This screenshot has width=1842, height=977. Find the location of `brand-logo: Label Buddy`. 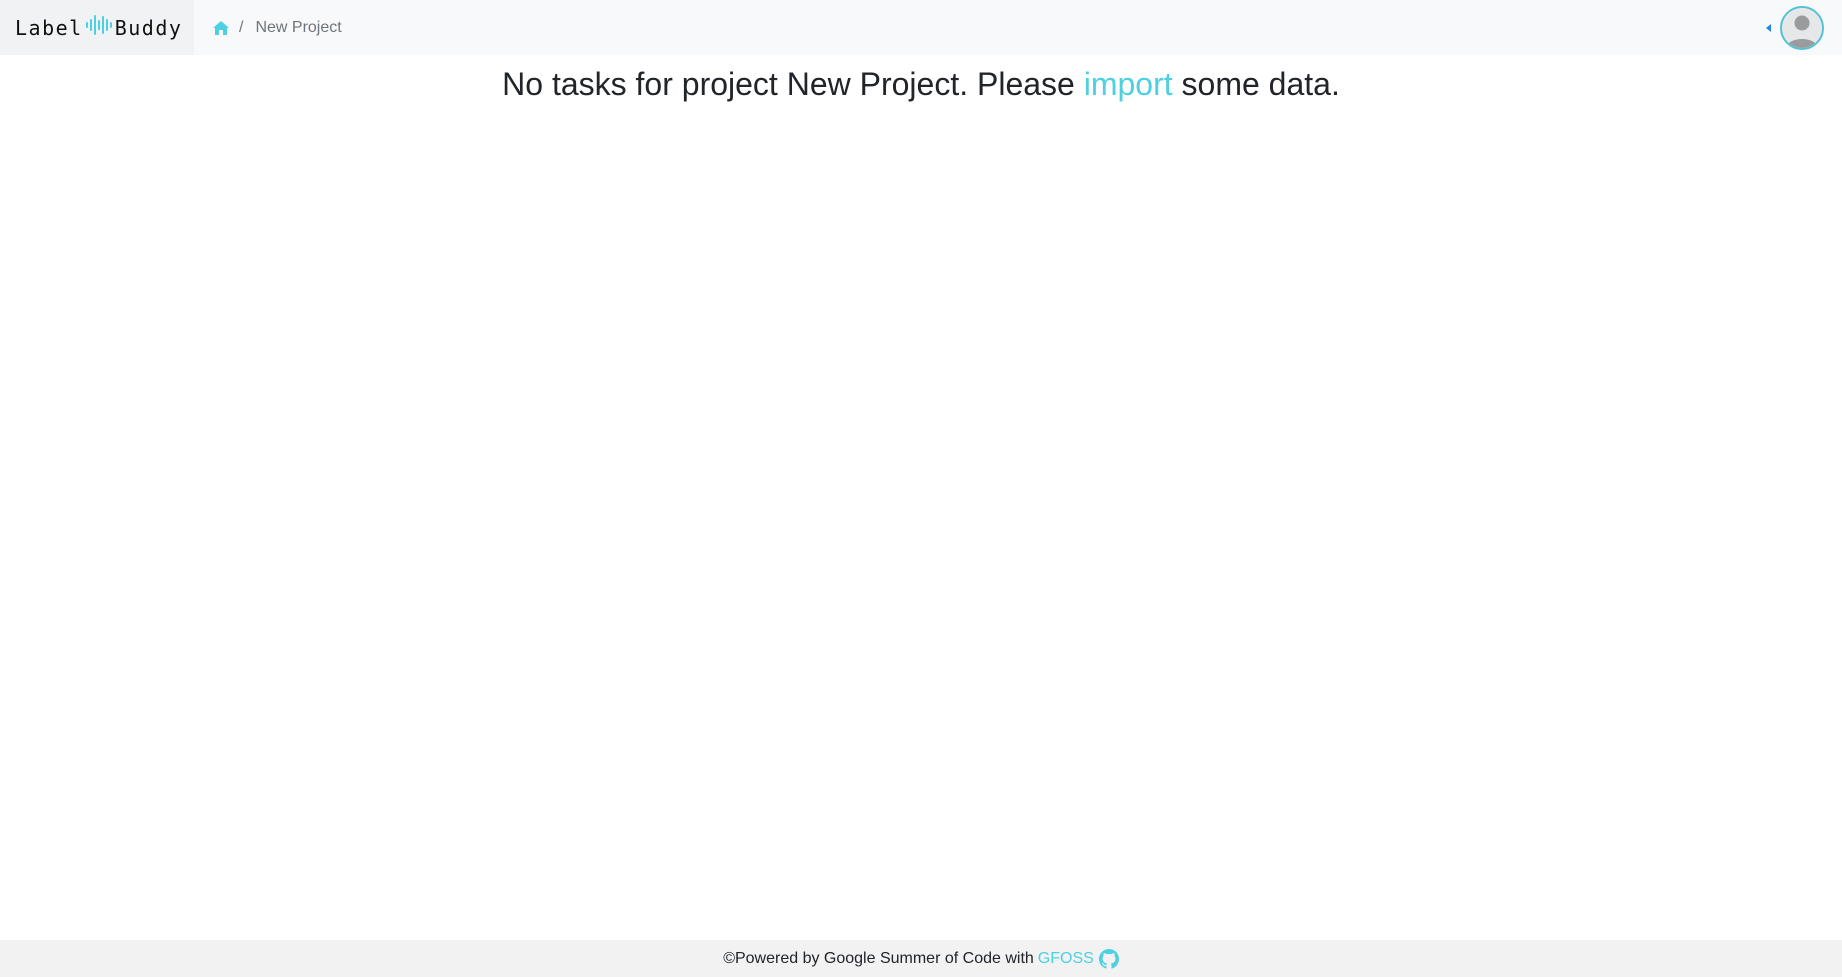

brand-logo: Label Buddy is located at coordinates (97, 27).